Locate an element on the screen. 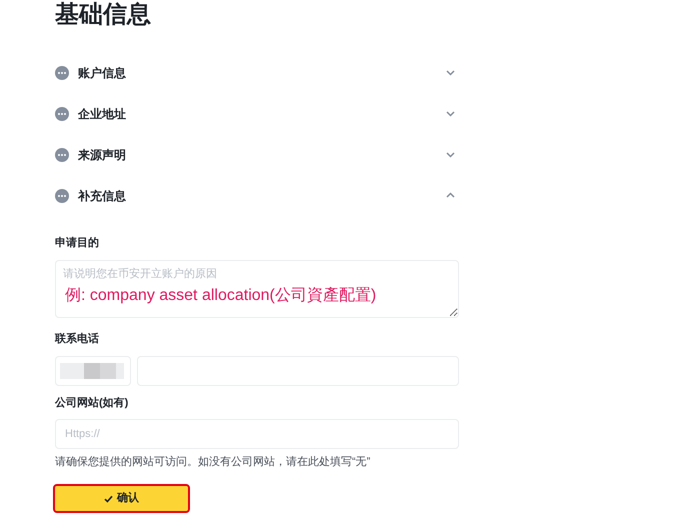  accordion-header: 企业地址 is located at coordinates (257, 113).